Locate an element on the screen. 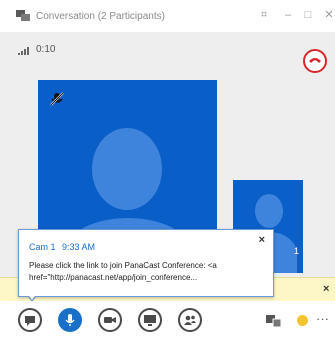 This screenshot has width=335, height=339. participants-icon is located at coordinates (190, 320).